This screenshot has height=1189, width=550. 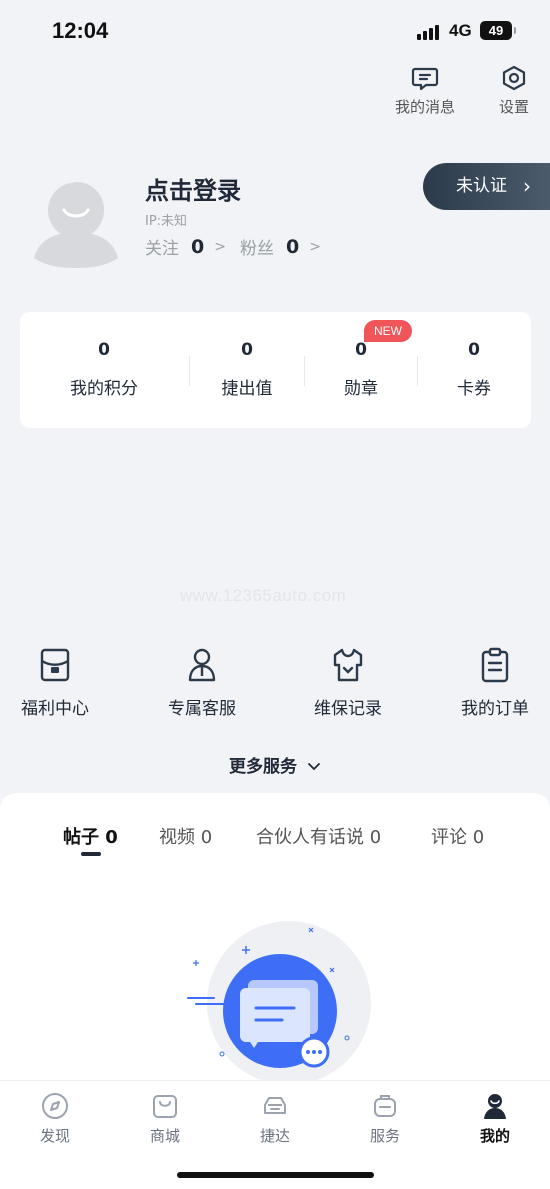 I want to click on message-icon, so click(x=425, y=79).